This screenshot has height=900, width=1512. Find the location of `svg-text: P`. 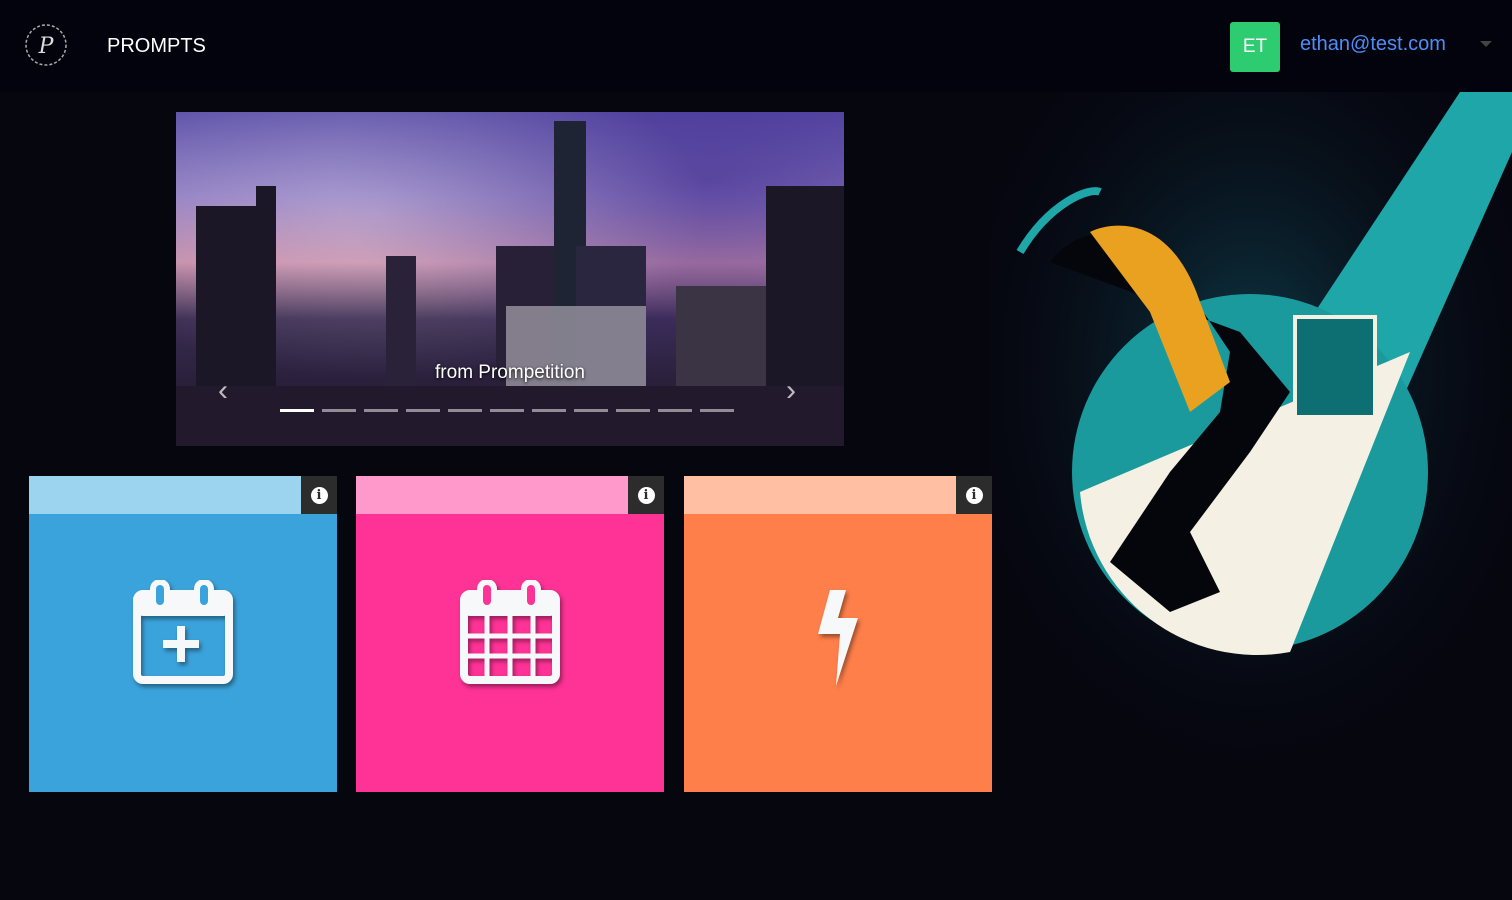

svg-text: P is located at coordinates (46, 46).